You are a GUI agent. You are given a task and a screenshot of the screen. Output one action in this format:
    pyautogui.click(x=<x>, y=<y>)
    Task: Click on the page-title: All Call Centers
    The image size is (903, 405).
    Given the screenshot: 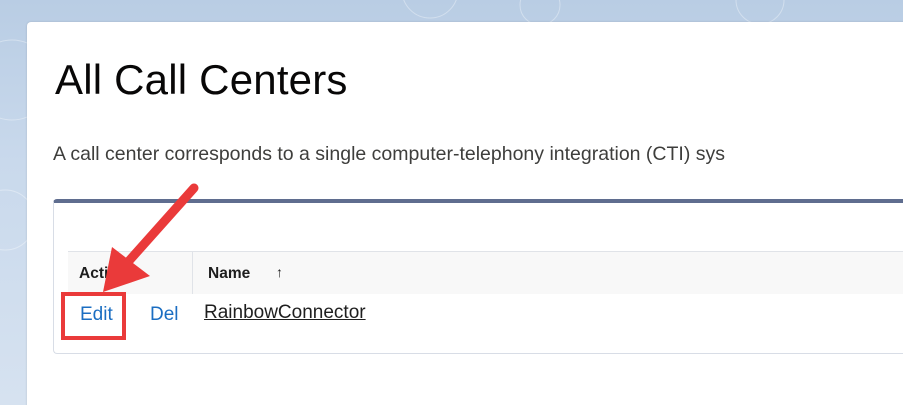 What is the action you would take?
    pyautogui.click(x=201, y=79)
    